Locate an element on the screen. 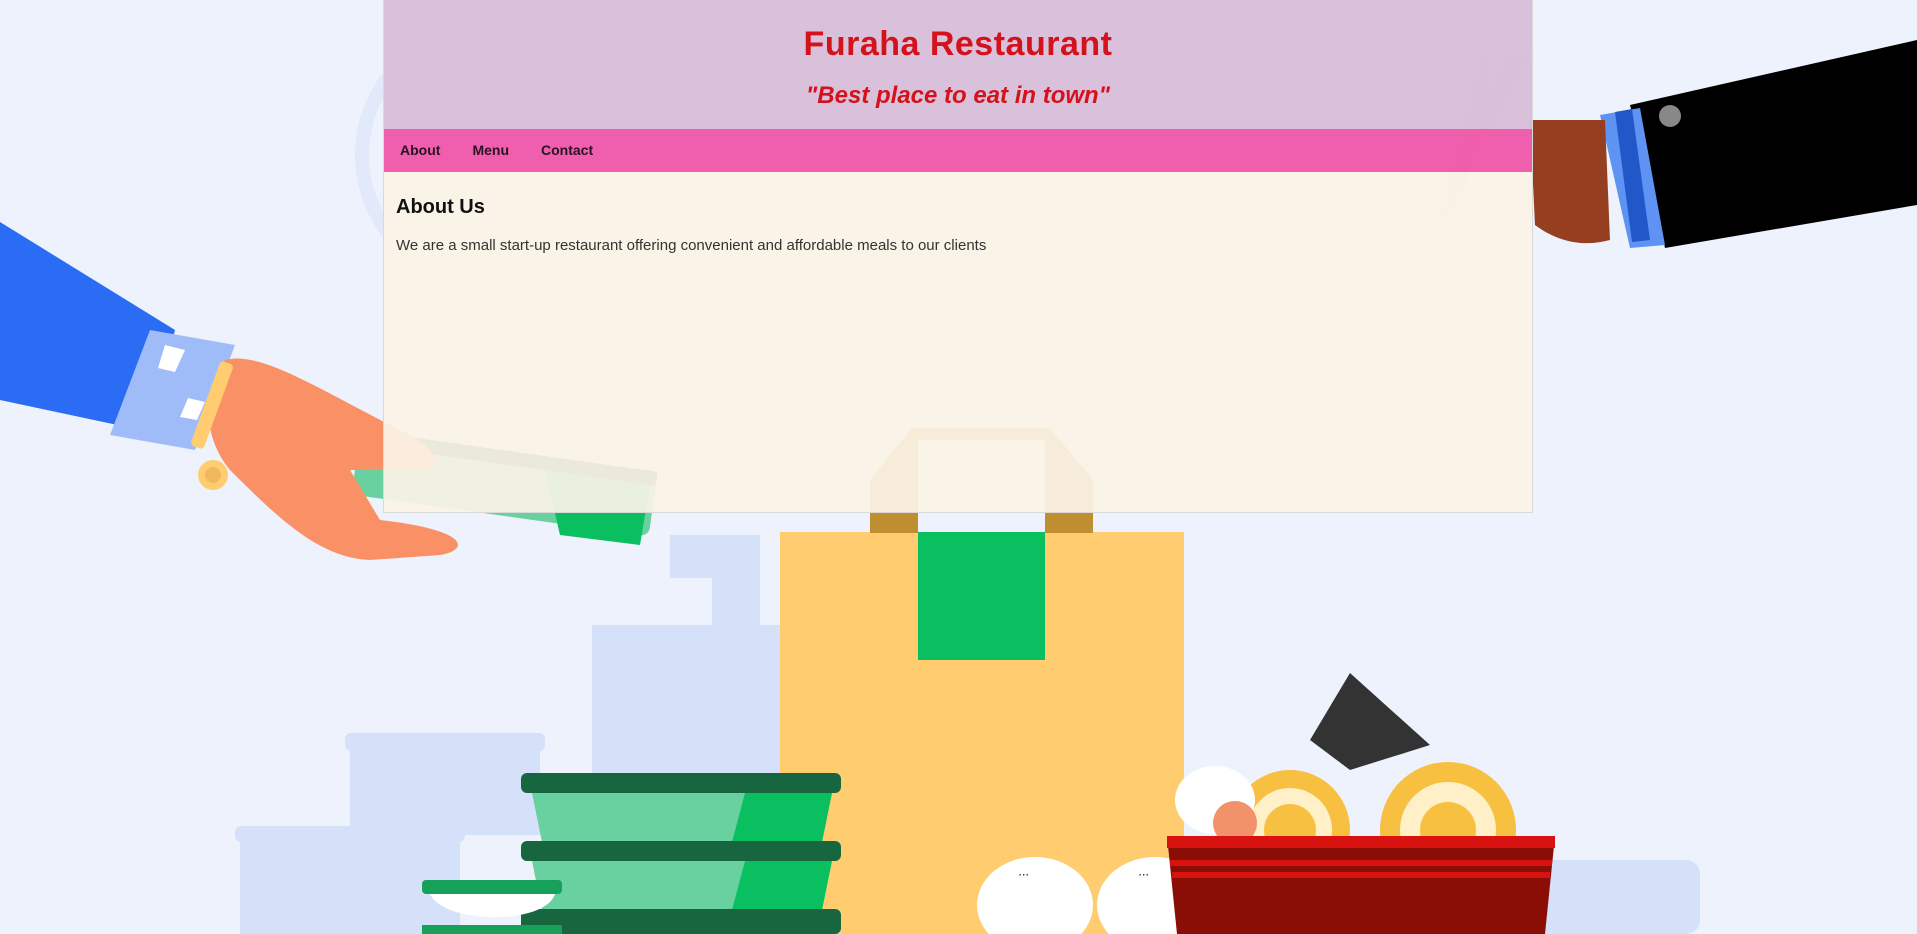  site-title: Furaha Restaurant is located at coordinates (958, 44).